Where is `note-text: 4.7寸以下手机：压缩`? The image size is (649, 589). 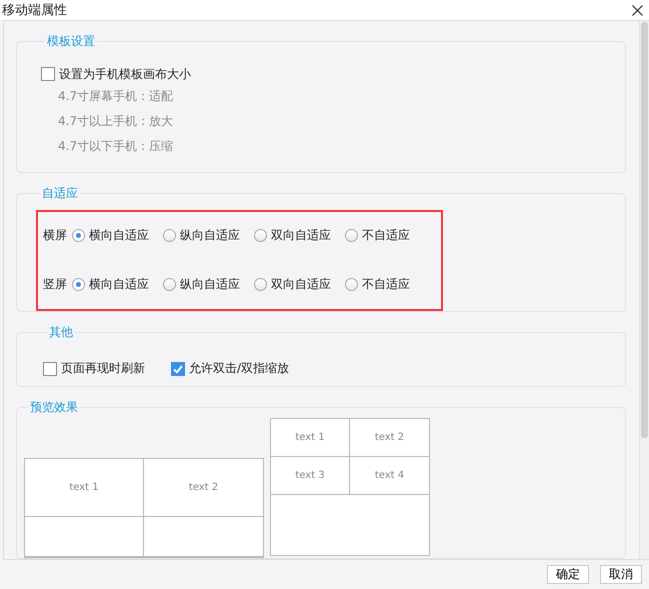 note-text: 4.7寸以下手机：压缩 is located at coordinates (116, 146).